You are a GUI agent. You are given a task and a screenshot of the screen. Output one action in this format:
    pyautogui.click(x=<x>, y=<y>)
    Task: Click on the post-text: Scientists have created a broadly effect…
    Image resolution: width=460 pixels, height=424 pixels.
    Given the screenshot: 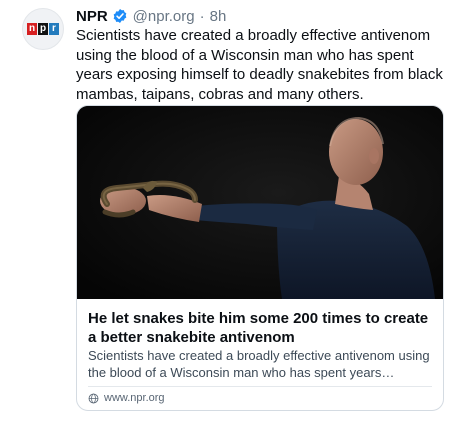 What is the action you would take?
    pyautogui.click(x=259, y=65)
    